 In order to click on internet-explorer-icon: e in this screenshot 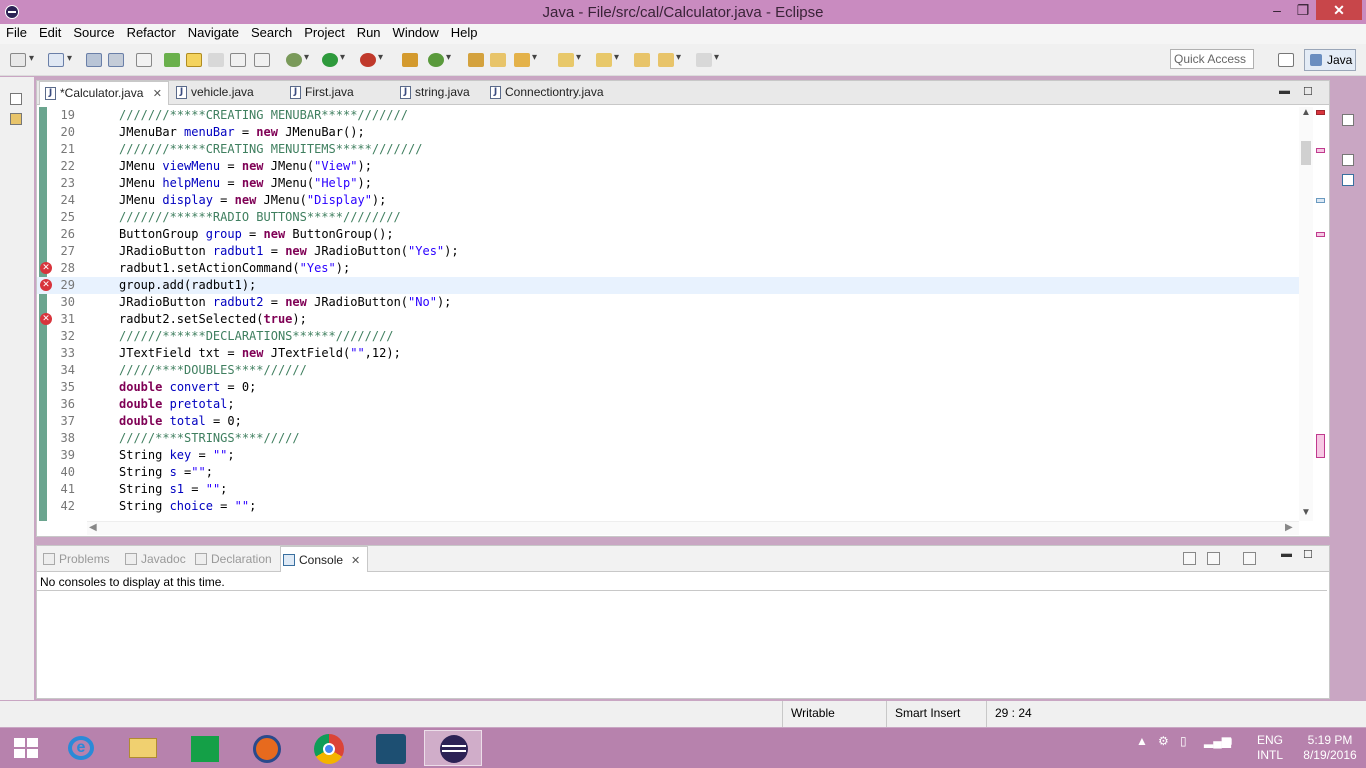, I will do `click(81, 748)`.